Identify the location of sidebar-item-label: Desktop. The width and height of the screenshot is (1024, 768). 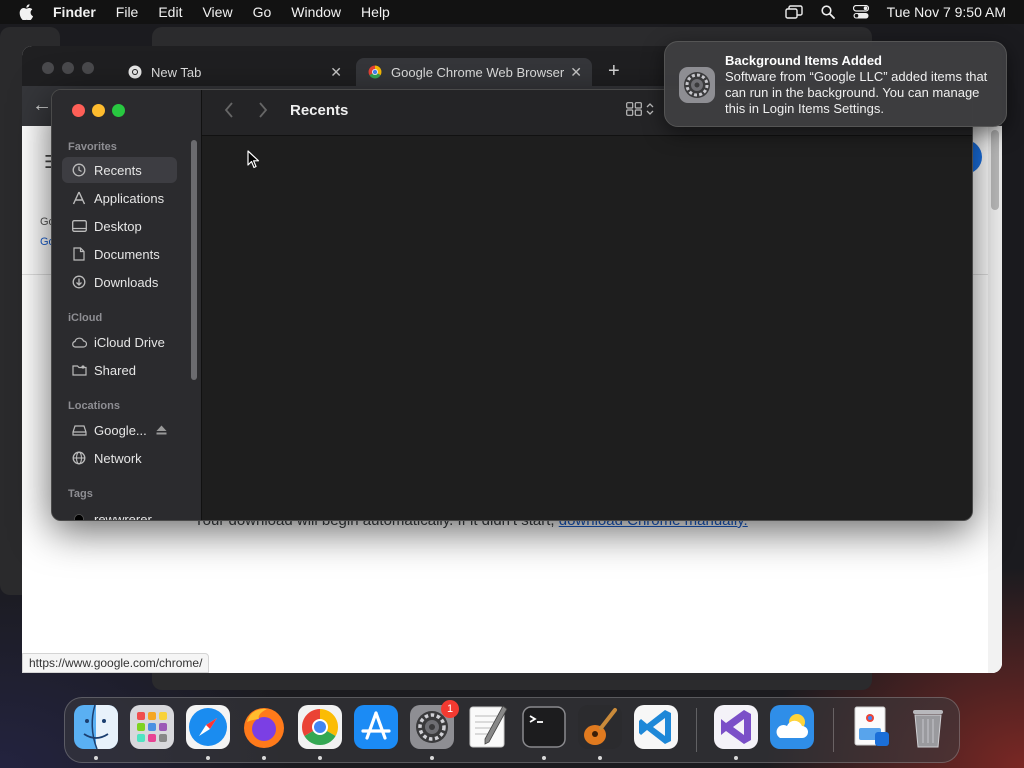
(118, 226).